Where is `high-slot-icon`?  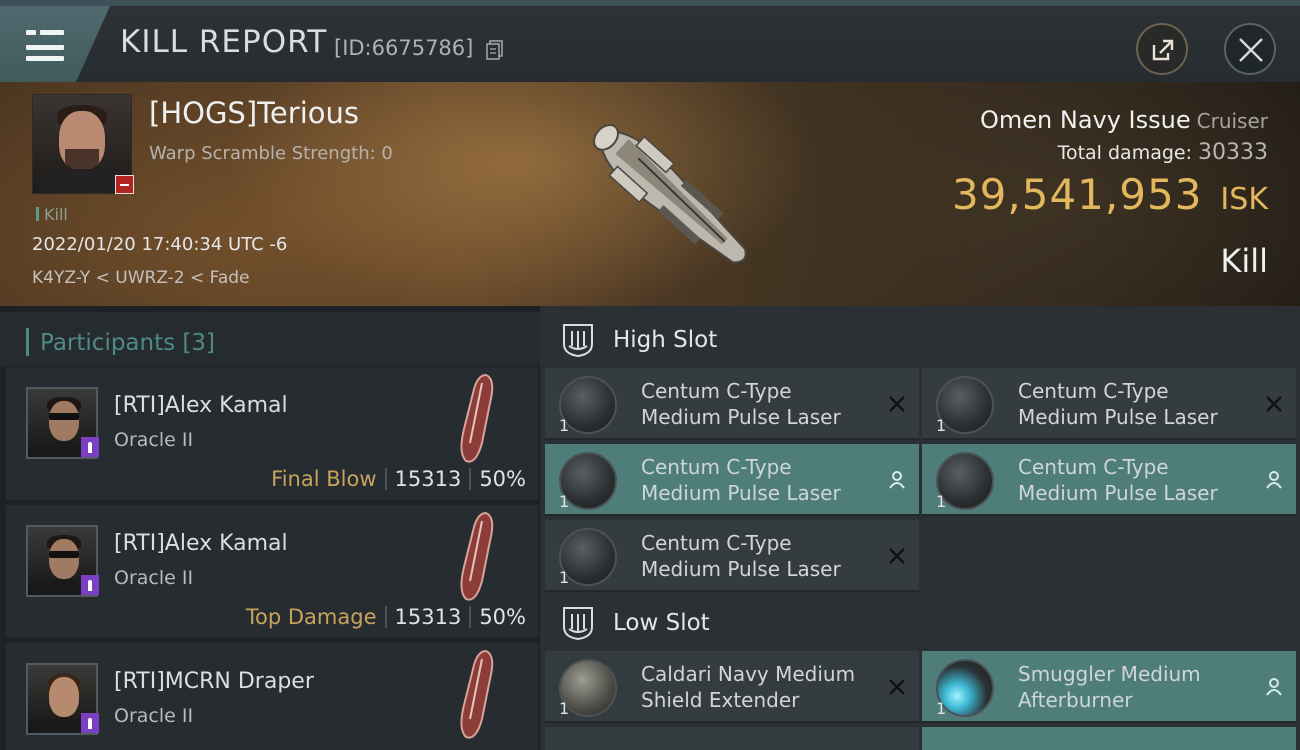
high-slot-icon is located at coordinates (578, 341).